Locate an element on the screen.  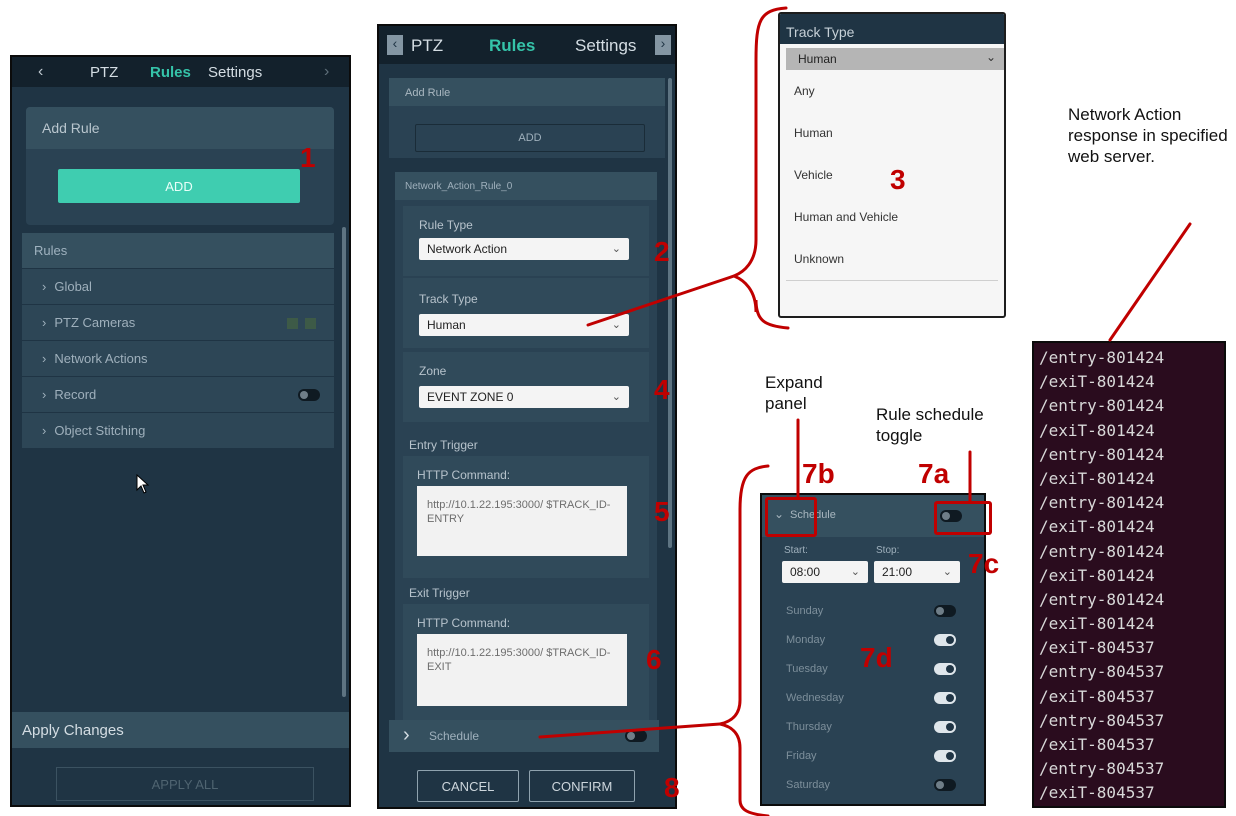
zone-section: Zone EVENT ZONE 0 ⌄ is located at coordinates (526, 387).